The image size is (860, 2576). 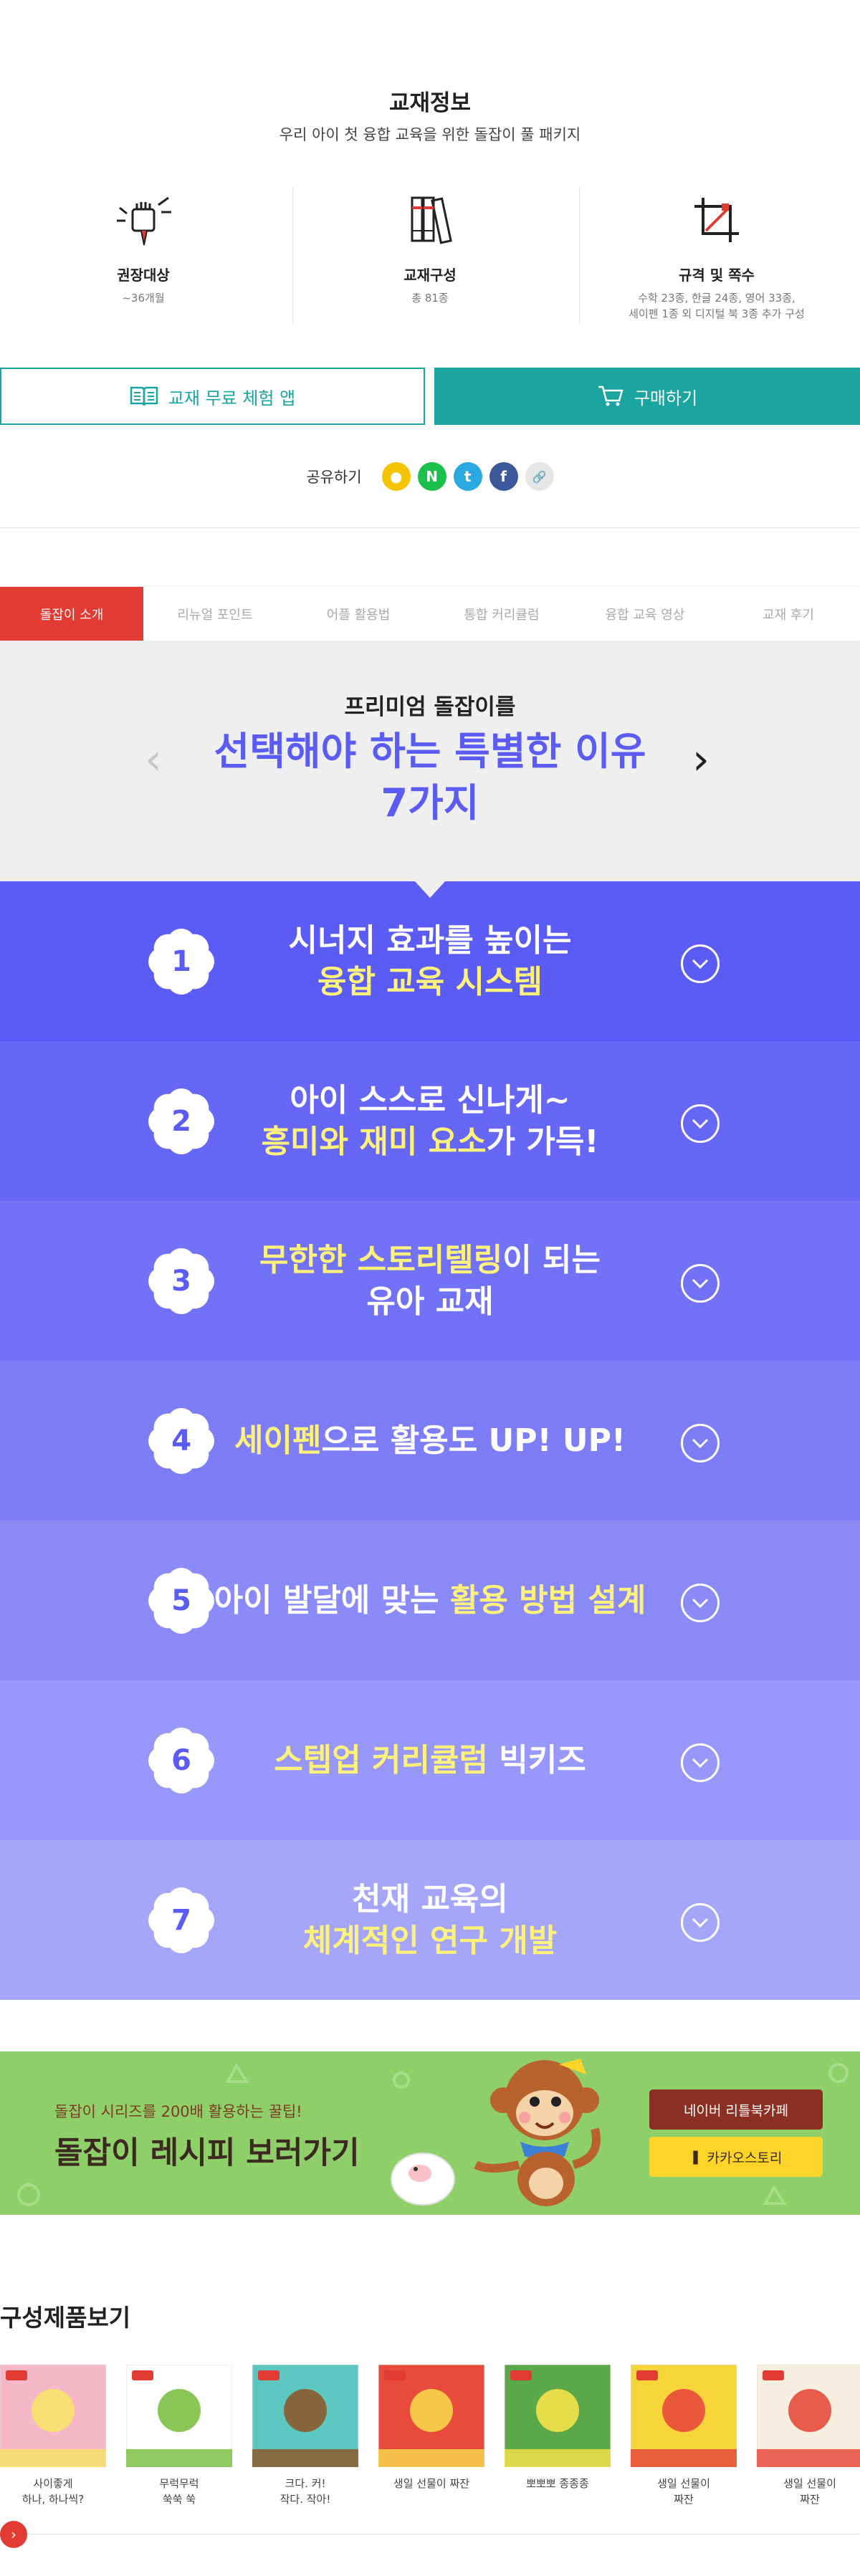 I want to click on naver-littlebook-button: 네이버 리틀북카페, so click(x=736, y=2109).